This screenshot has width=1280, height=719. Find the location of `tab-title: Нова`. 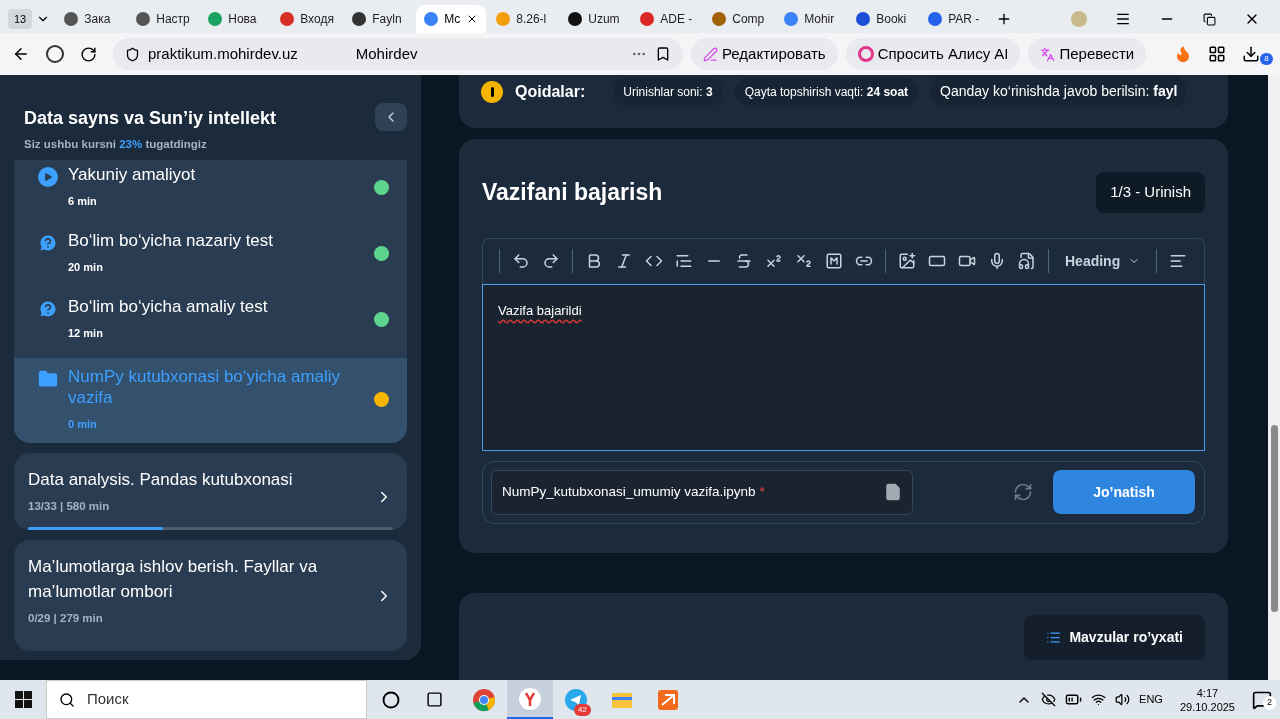

tab-title: Нова is located at coordinates (242, 19).